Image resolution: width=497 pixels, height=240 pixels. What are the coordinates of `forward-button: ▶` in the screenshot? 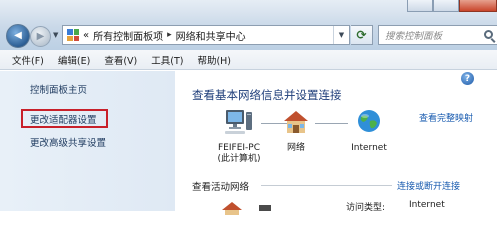 It's located at (40, 36).